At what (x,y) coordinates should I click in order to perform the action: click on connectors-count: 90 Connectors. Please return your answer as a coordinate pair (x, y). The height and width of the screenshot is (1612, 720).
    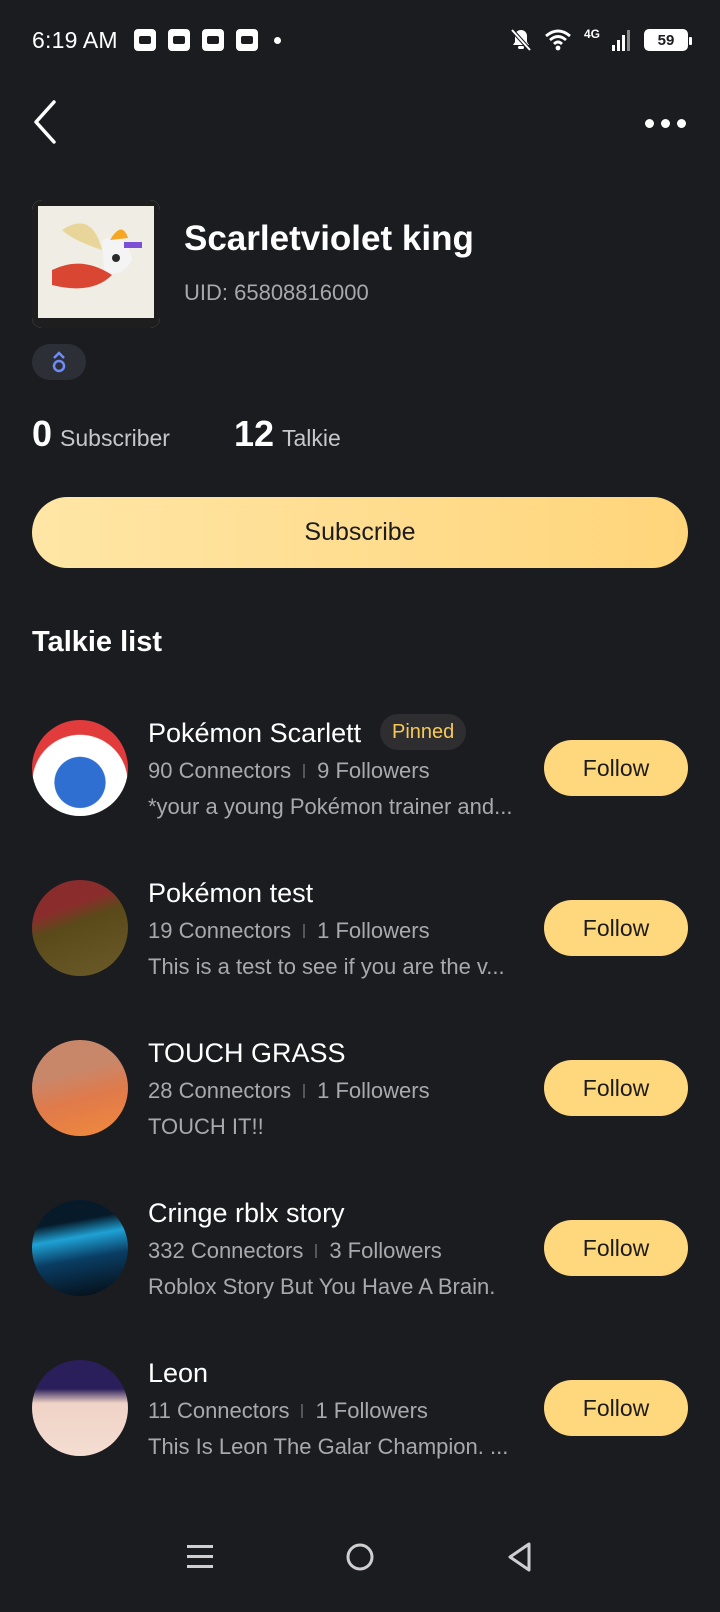
    Looking at the image, I should click on (220, 770).